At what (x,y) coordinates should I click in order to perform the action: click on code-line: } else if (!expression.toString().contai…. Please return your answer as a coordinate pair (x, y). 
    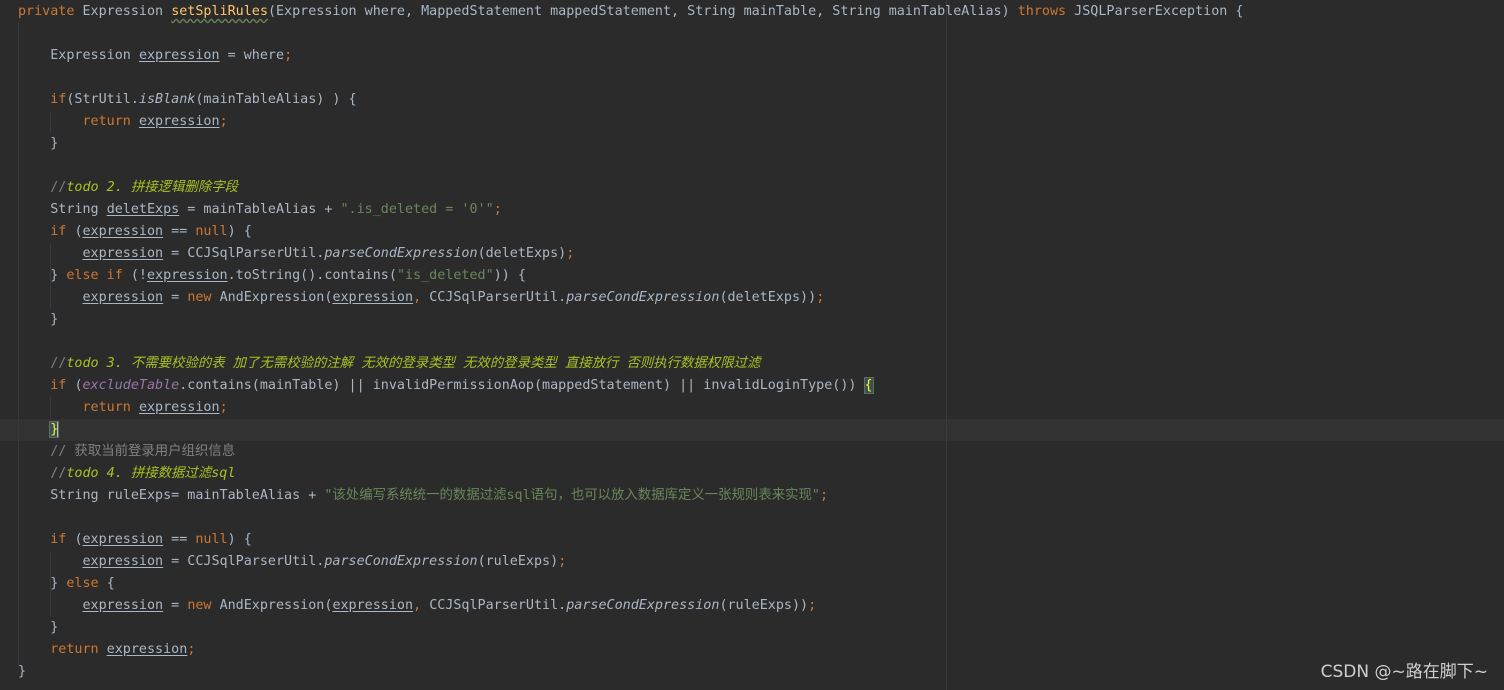
    Looking at the image, I should click on (752, 276).